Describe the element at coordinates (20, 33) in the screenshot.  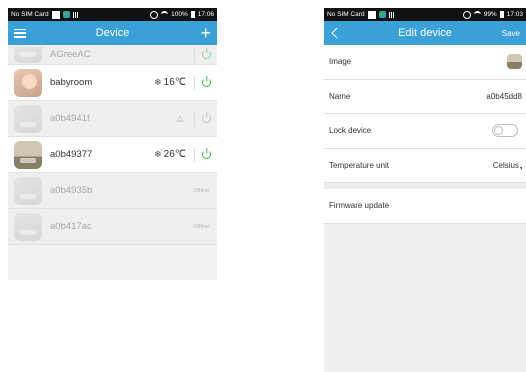
I see `menu-icon` at that location.